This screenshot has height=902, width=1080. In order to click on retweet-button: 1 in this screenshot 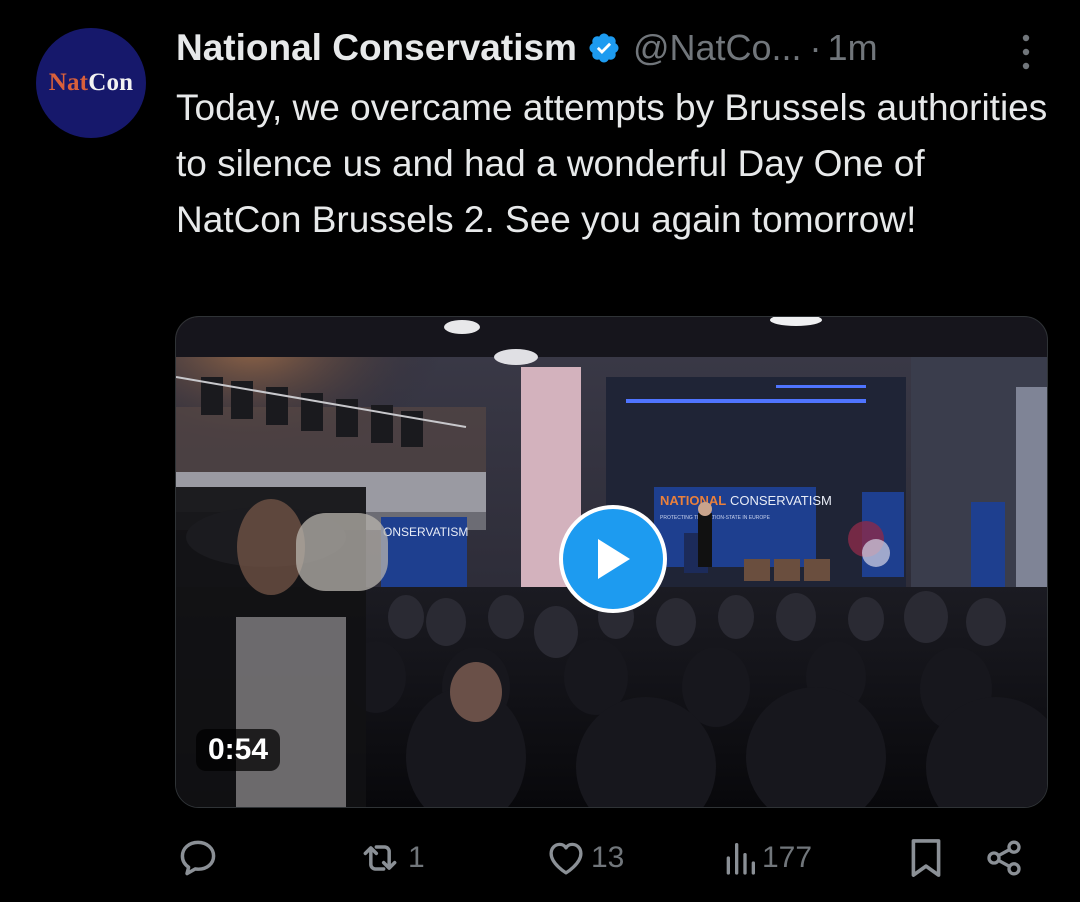, I will do `click(390, 858)`.